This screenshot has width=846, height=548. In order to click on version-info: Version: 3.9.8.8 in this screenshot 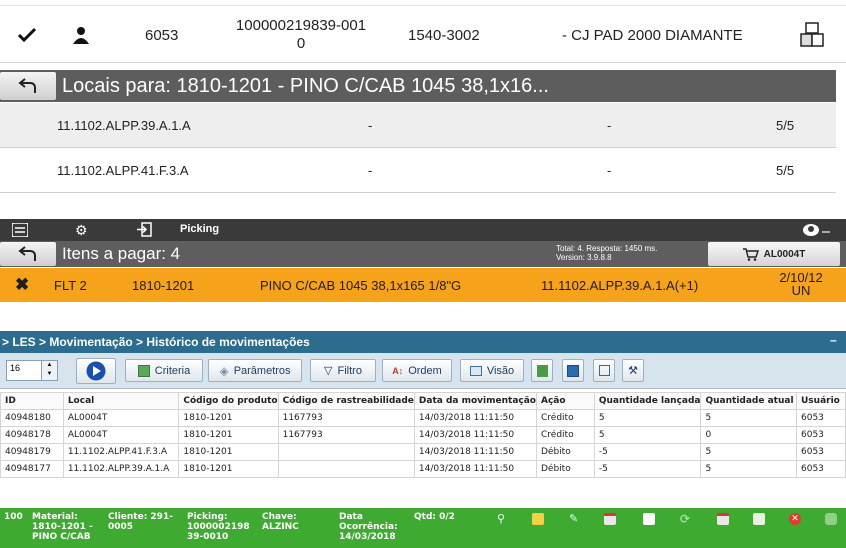, I will do `click(584, 257)`.